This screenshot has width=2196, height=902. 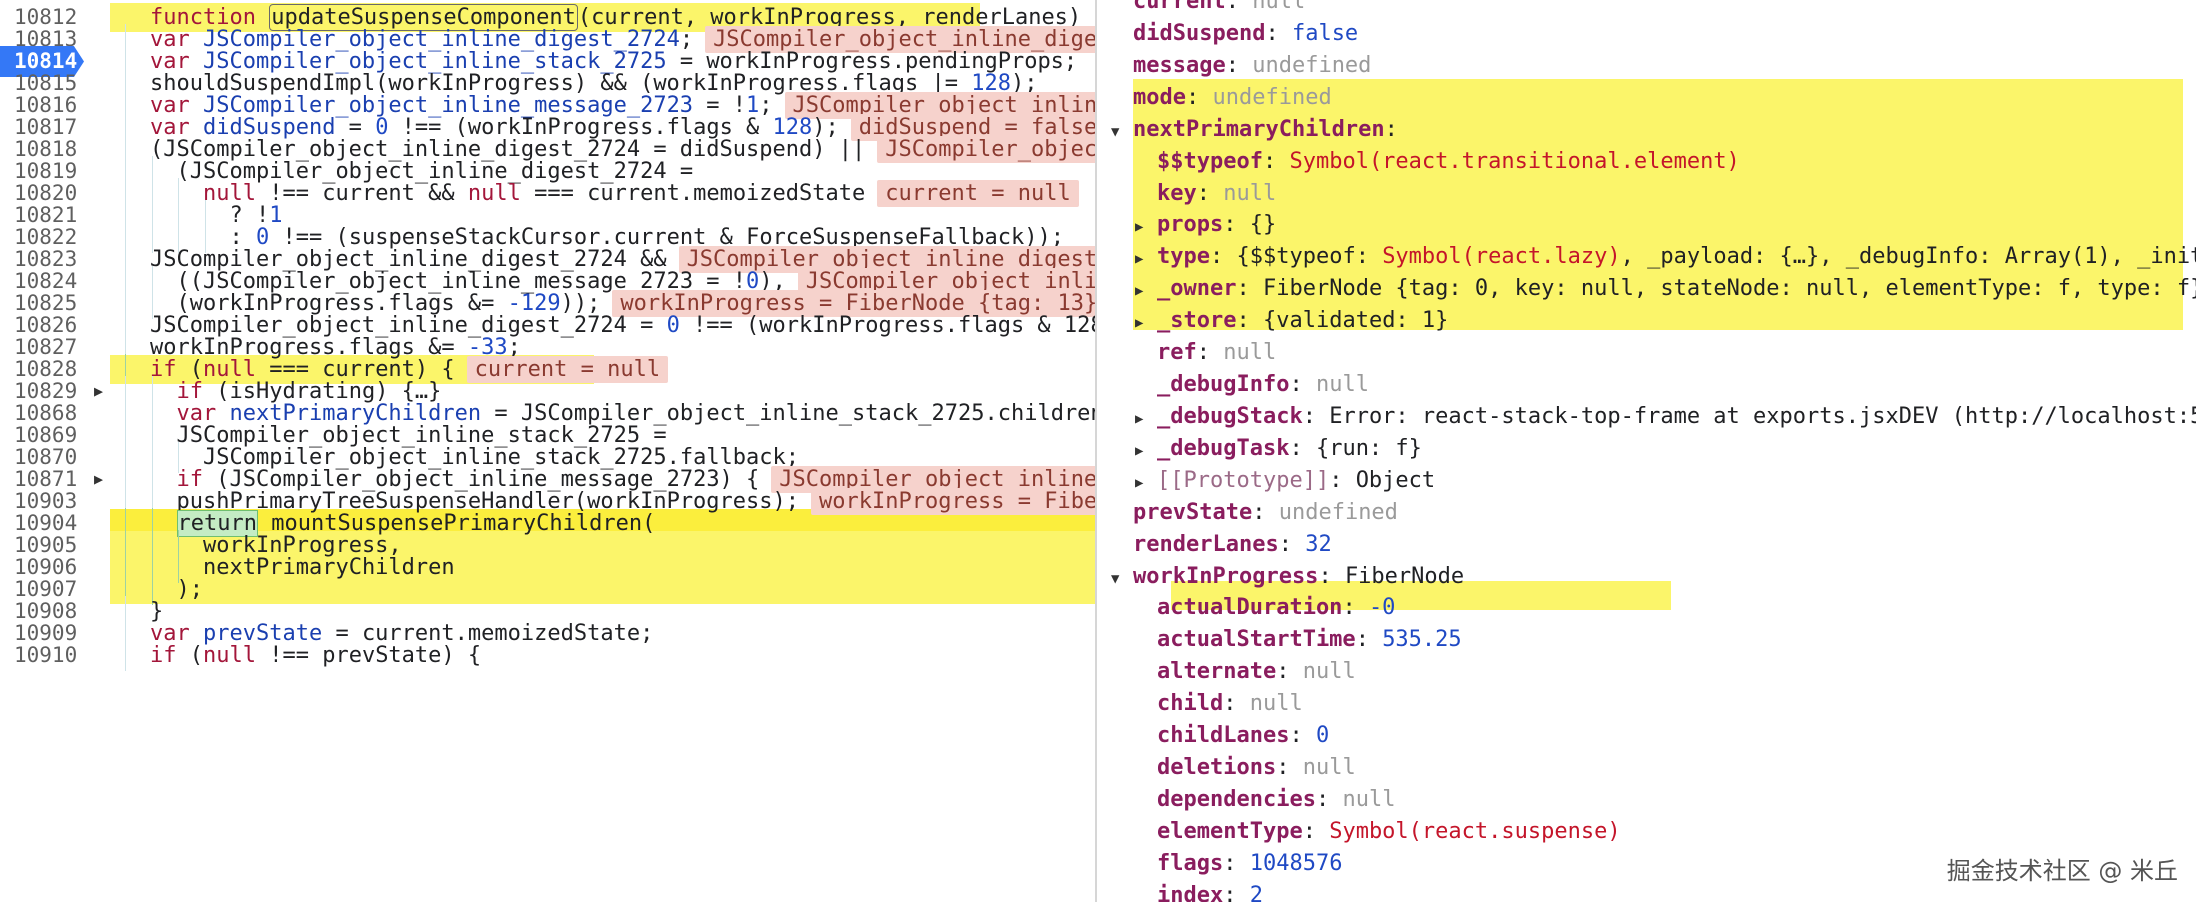 I want to click on property-key: dependencies, so click(x=1236, y=799).